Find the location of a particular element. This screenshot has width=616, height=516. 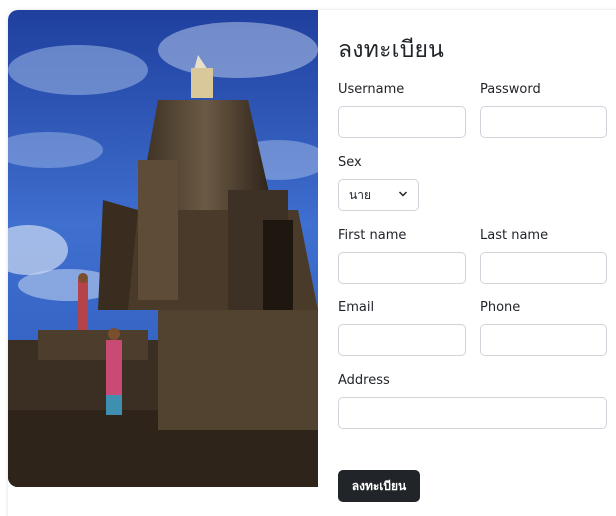

lastname-label: Last name is located at coordinates (514, 235).